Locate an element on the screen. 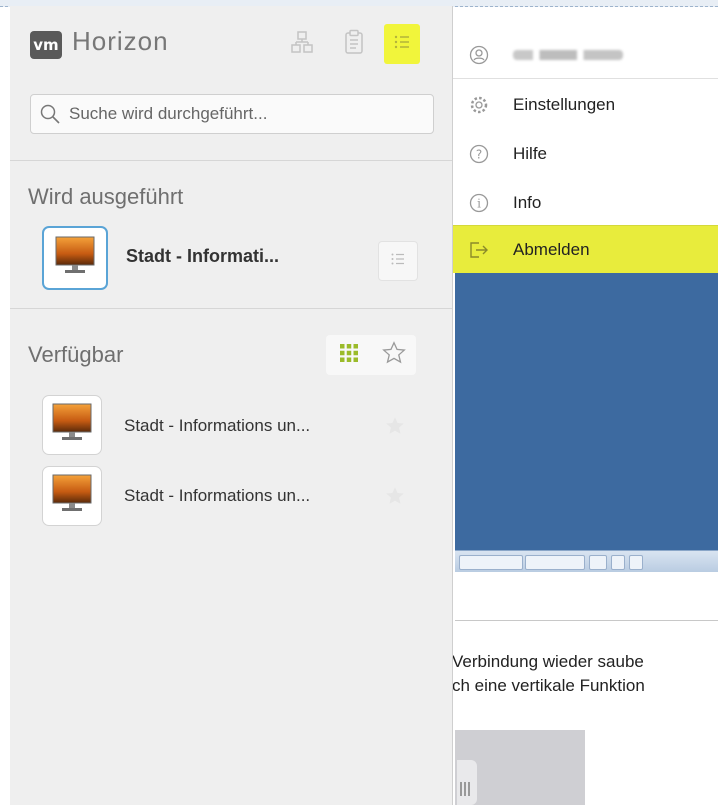 This screenshot has height=805, width=718. clipboard-icon is located at coordinates (354, 44).